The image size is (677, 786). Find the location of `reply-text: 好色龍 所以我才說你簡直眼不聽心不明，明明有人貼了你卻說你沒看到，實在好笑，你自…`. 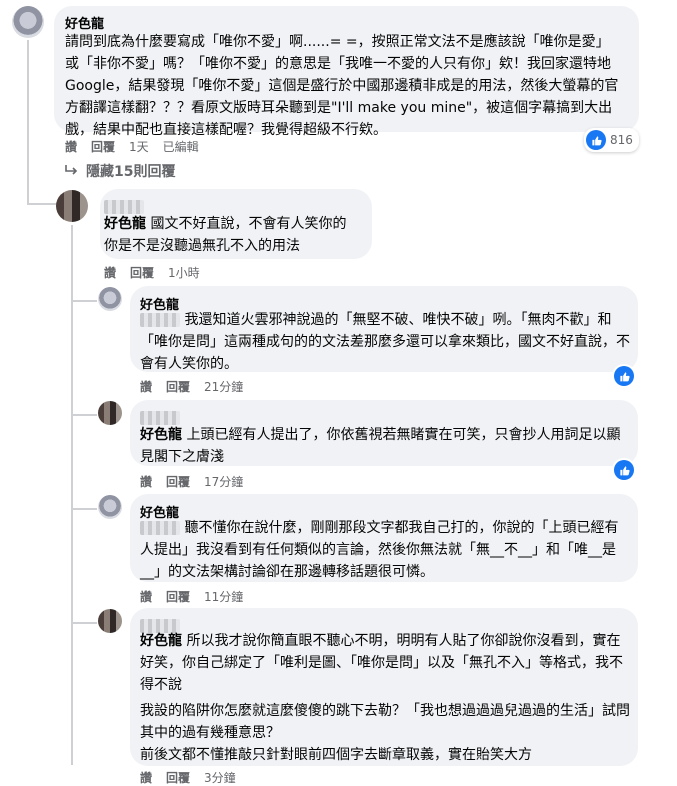

reply-text: 好色龍 所以我才說你簡直眼不聽心不明，明明有人貼了你卻說你沒看到，實在好笑，你自… is located at coordinates (381, 663).